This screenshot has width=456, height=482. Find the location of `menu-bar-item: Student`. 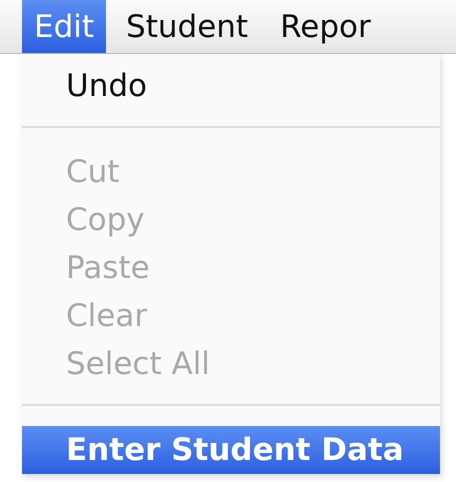

menu-bar-item: Student is located at coordinates (187, 26).